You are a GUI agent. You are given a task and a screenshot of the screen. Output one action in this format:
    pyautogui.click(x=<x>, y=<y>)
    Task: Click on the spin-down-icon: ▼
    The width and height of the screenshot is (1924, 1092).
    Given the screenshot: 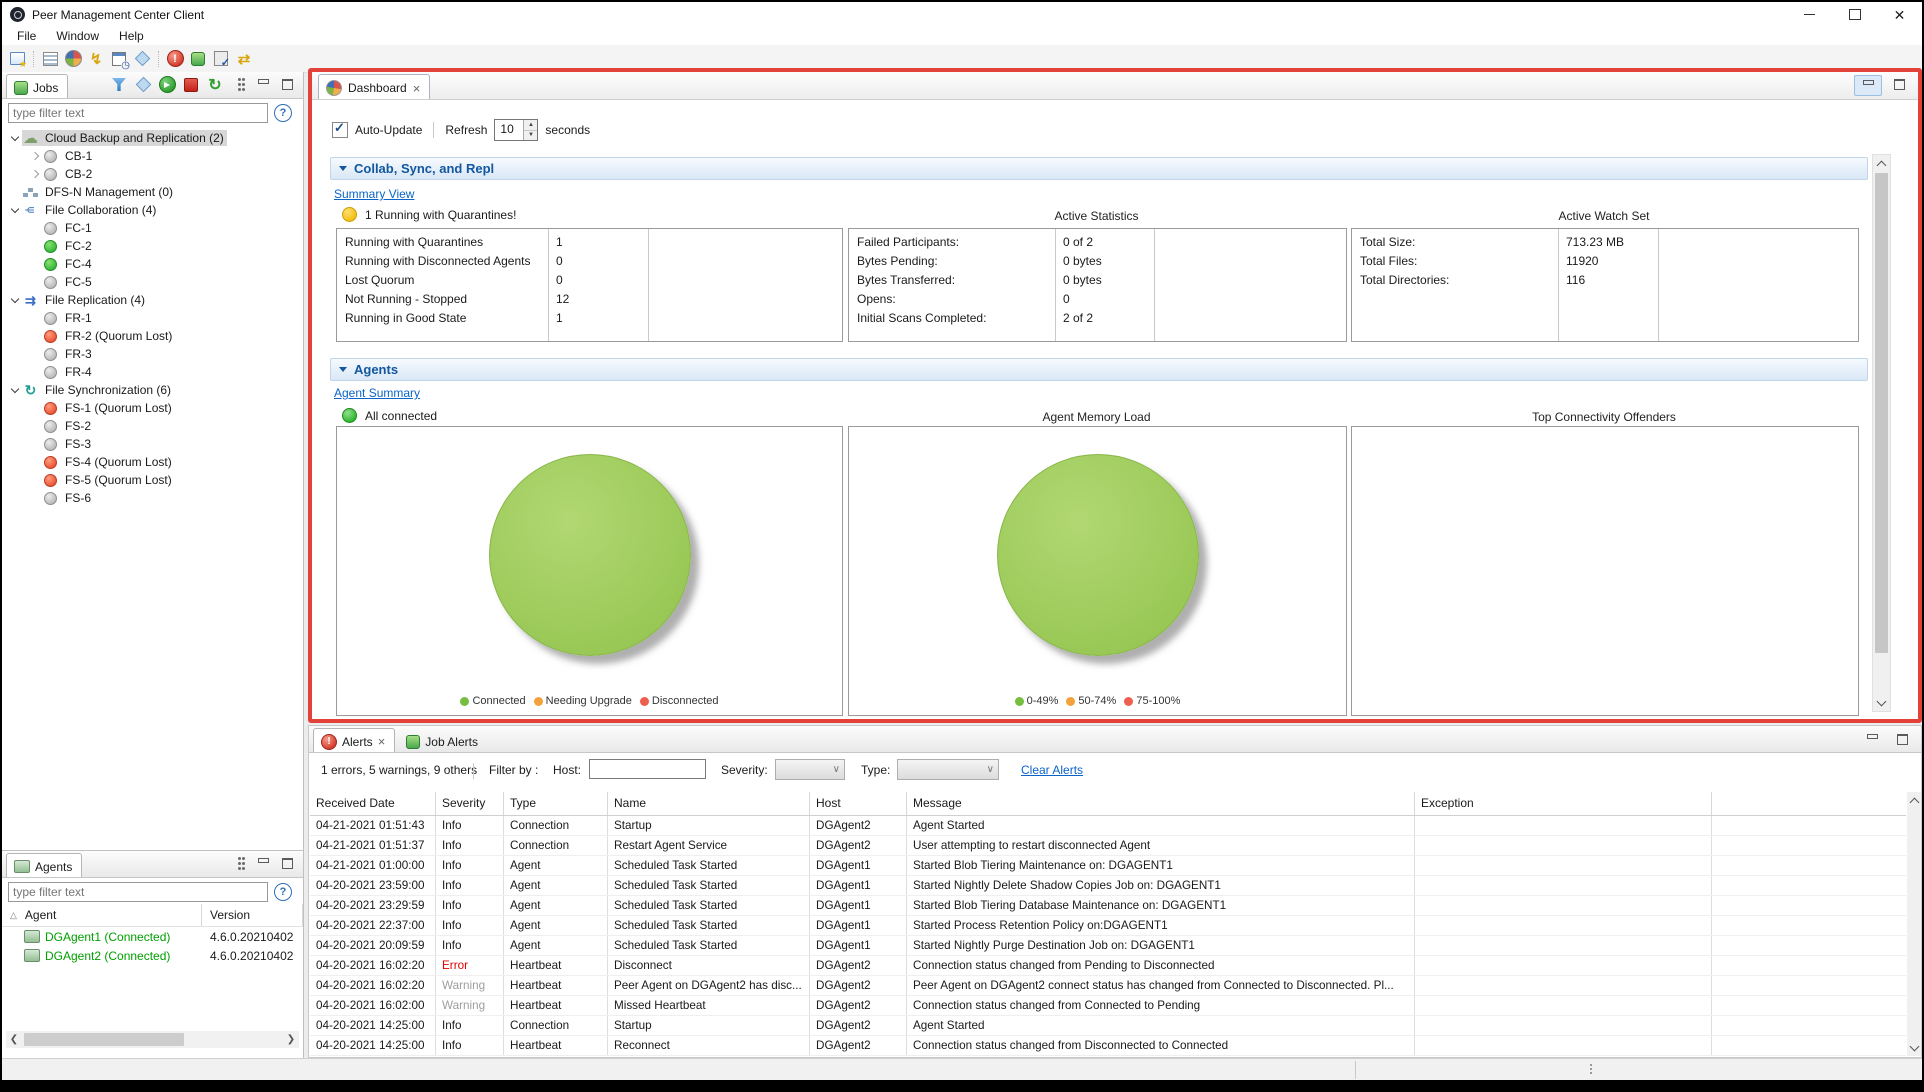 What is the action you would take?
    pyautogui.click(x=531, y=135)
    